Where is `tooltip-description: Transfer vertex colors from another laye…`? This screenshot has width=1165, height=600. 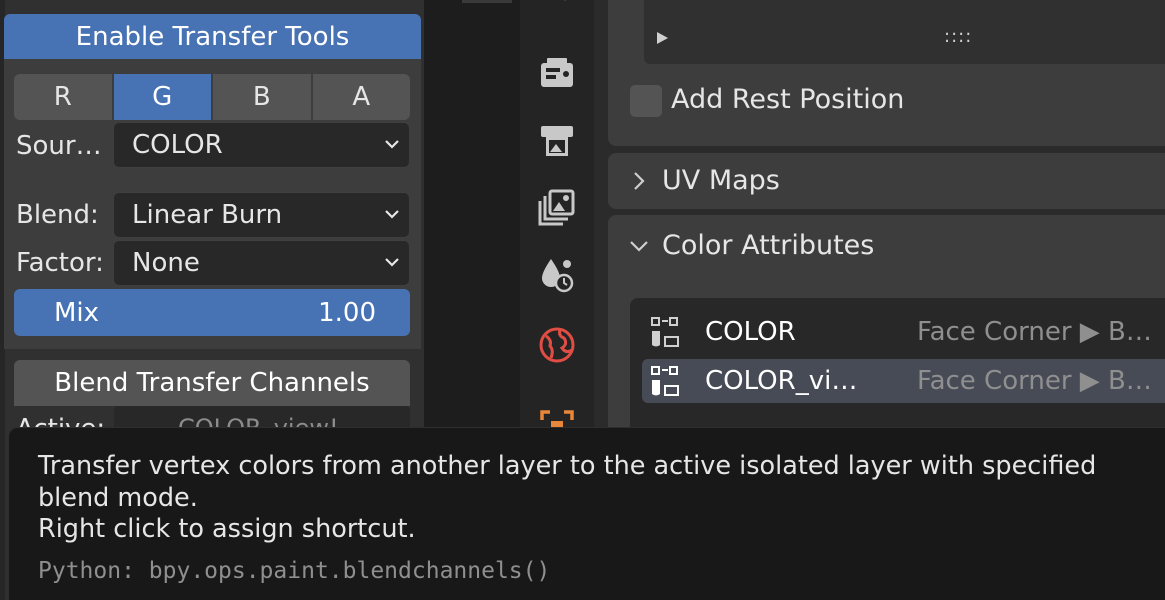
tooltip-description: Transfer vertex colors from another laye… is located at coordinates (567, 482).